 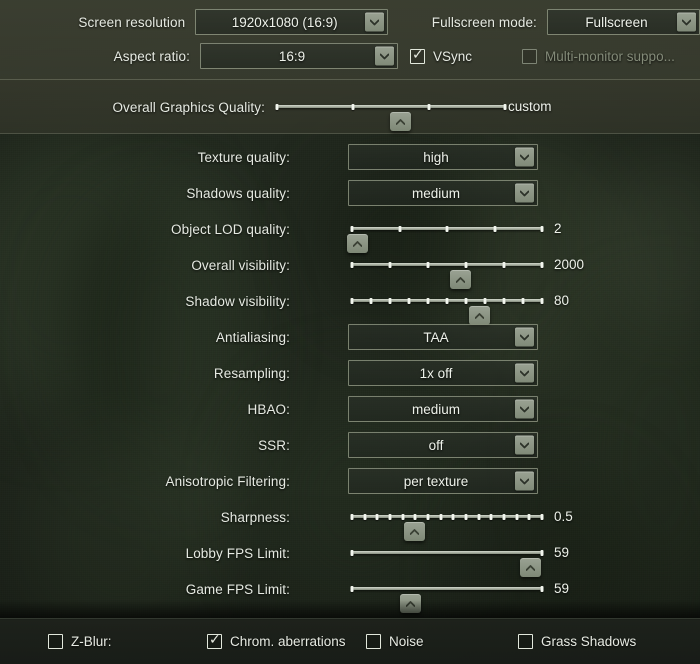 What do you see at coordinates (484, 22) in the screenshot?
I see `fullscreen-mode-label: Fullscreen mode:` at bounding box center [484, 22].